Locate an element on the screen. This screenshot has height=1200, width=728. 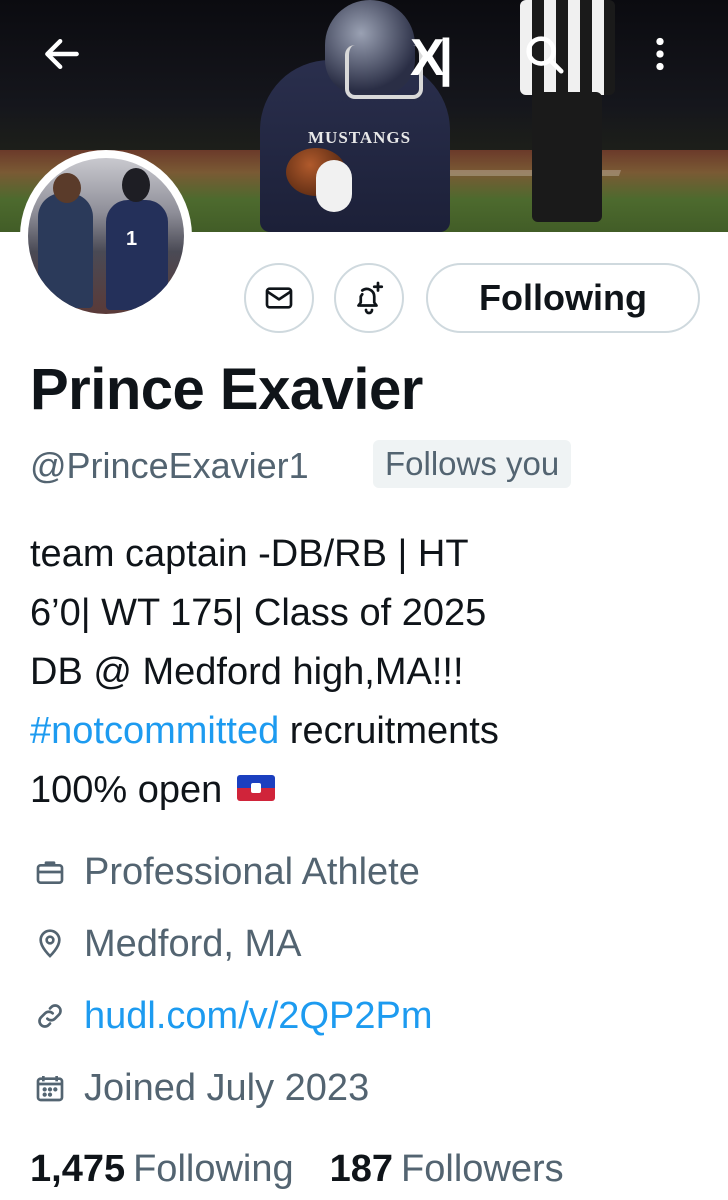
location-pin-icon is located at coordinates (50, 944).